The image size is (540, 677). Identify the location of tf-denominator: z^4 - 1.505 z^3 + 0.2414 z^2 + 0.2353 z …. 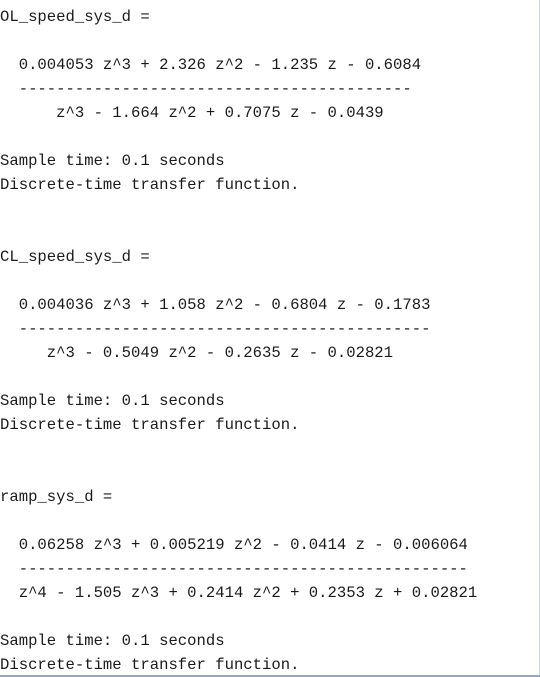
(239, 593).